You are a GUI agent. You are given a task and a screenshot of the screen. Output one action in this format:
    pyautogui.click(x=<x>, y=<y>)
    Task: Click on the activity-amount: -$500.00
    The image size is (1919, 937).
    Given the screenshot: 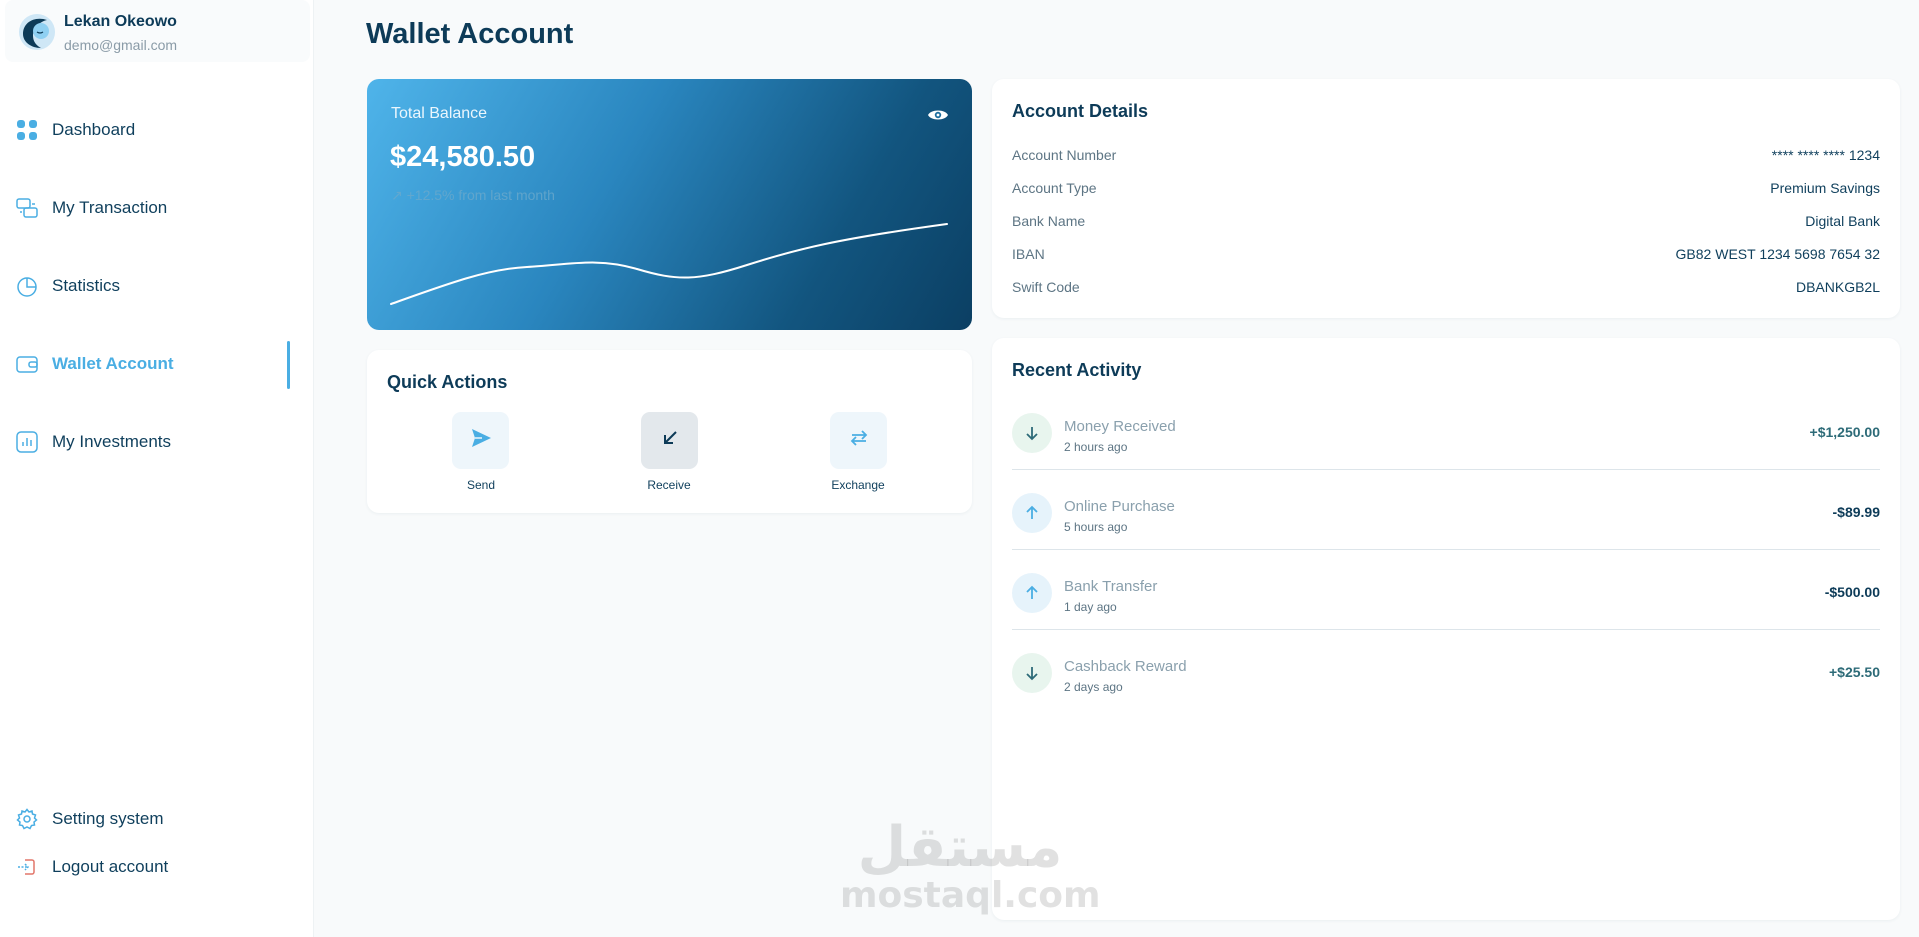 What is the action you would take?
    pyautogui.click(x=1852, y=592)
    